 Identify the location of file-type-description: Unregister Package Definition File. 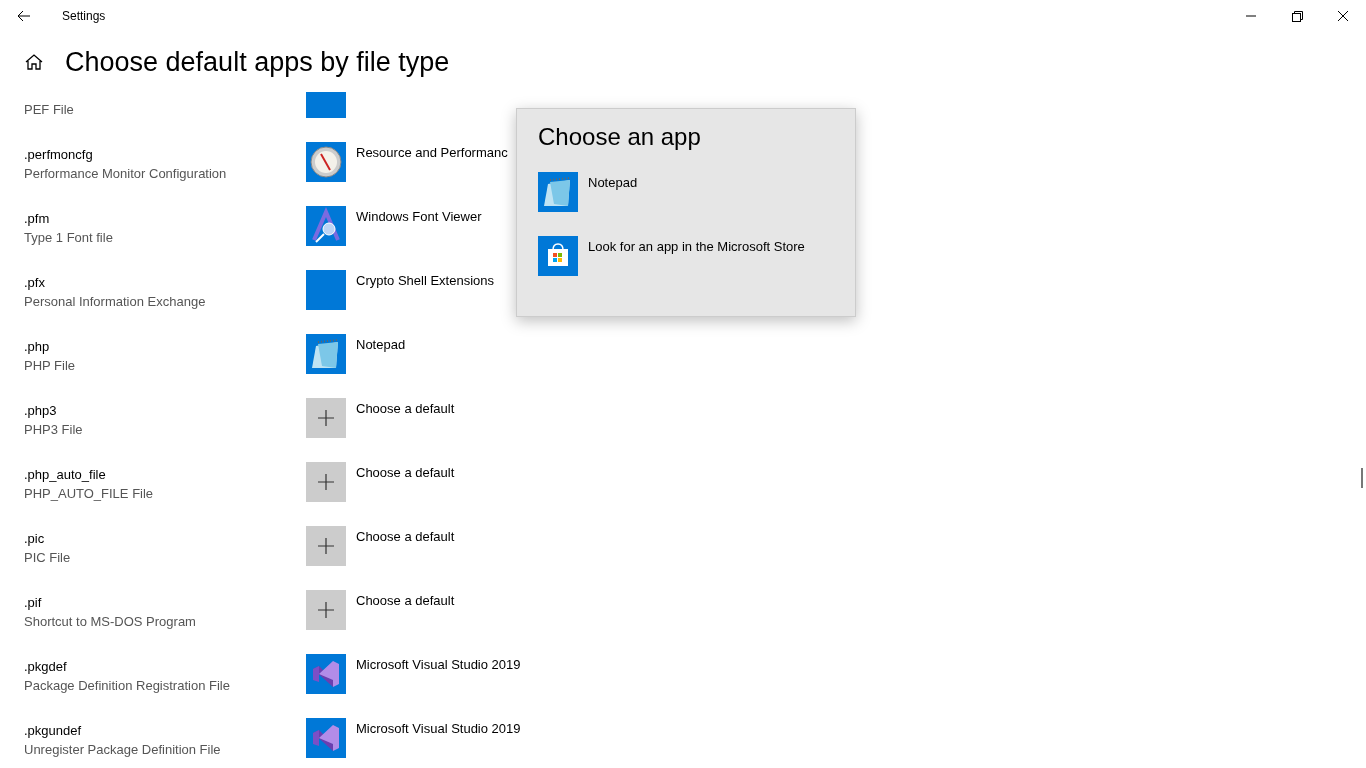
(122, 749).